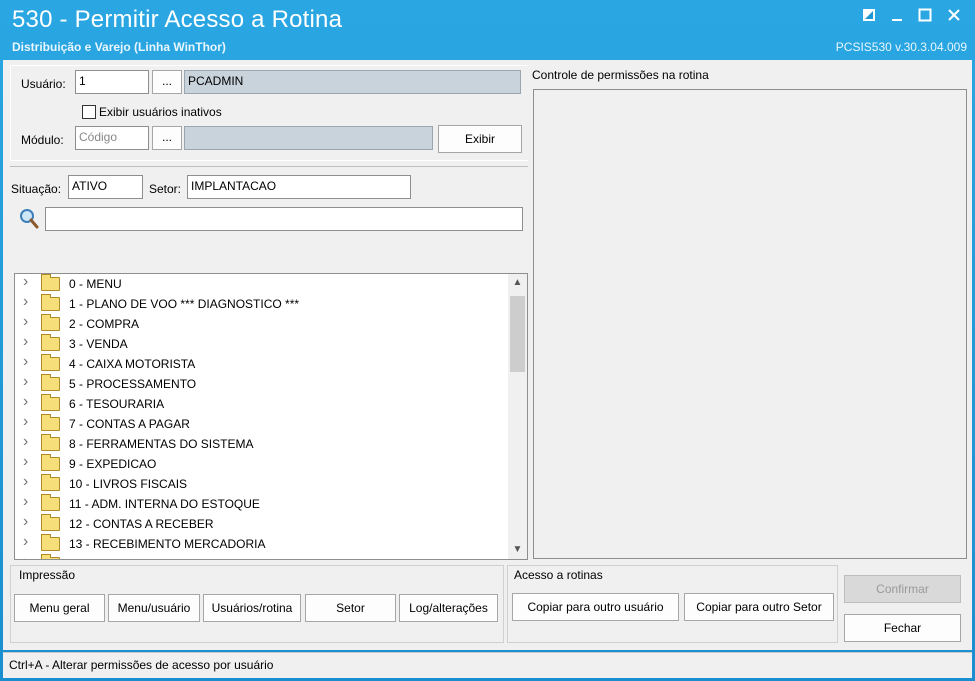 The width and height of the screenshot is (975, 681). I want to click on show-inactive-checkbox, so click(89, 112).